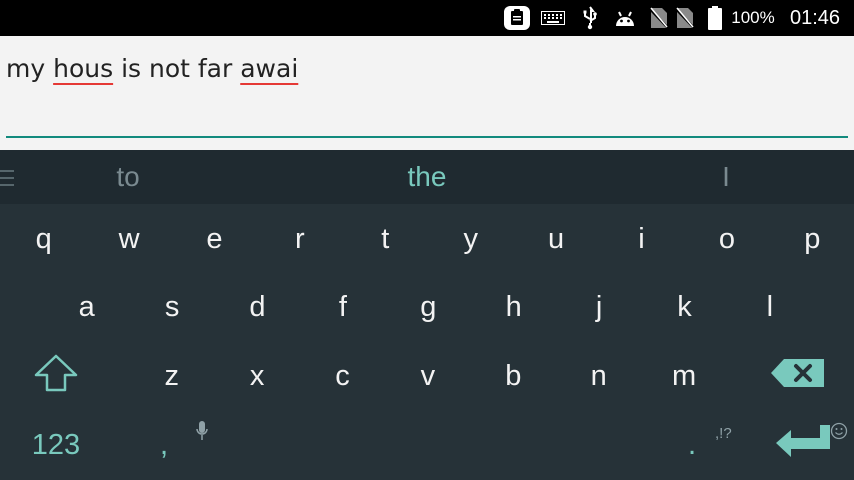  Describe the element at coordinates (598, 307) in the screenshot. I see `key-j: j` at that location.